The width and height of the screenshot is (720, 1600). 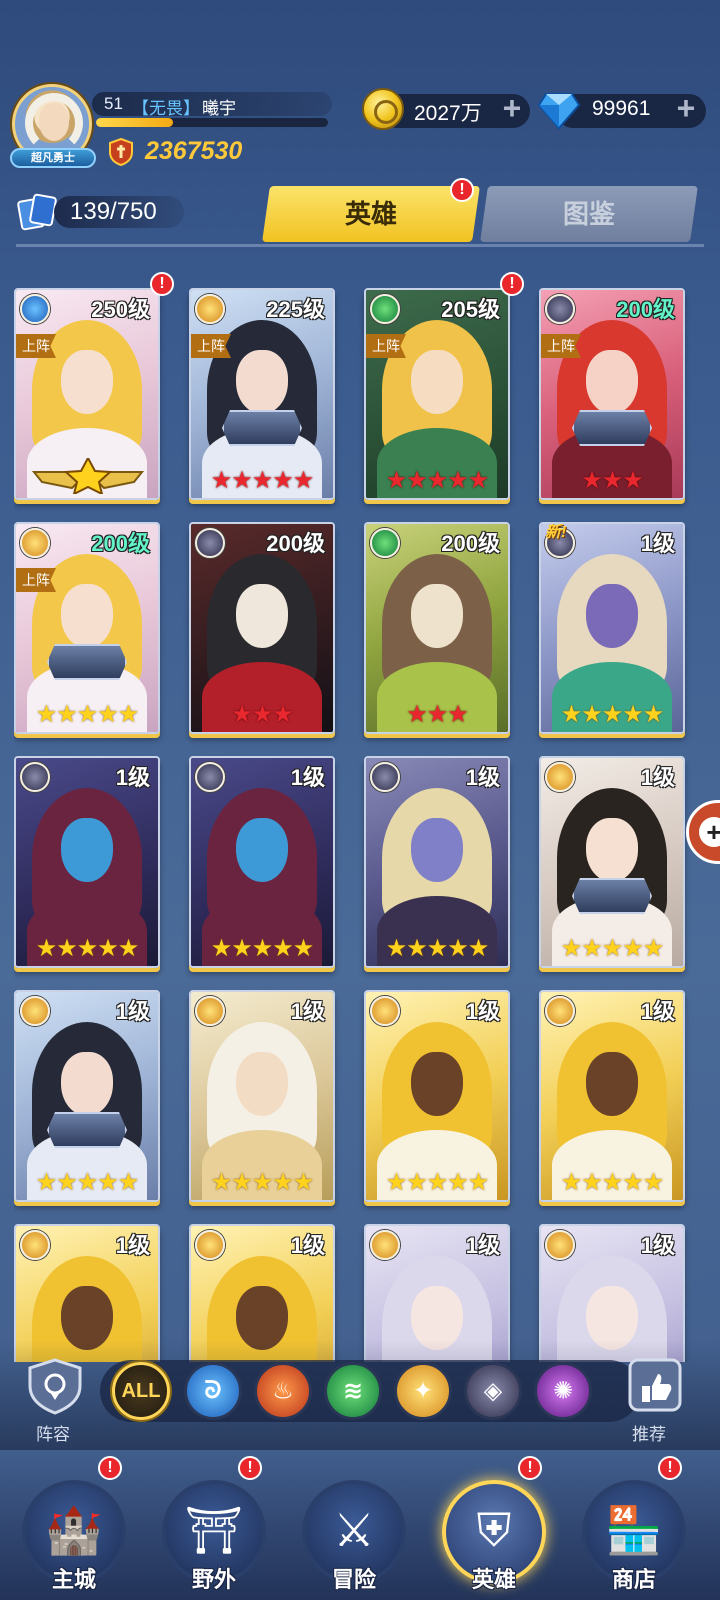 I want to click on lineup-label: 阵容, so click(x=53, y=1434).